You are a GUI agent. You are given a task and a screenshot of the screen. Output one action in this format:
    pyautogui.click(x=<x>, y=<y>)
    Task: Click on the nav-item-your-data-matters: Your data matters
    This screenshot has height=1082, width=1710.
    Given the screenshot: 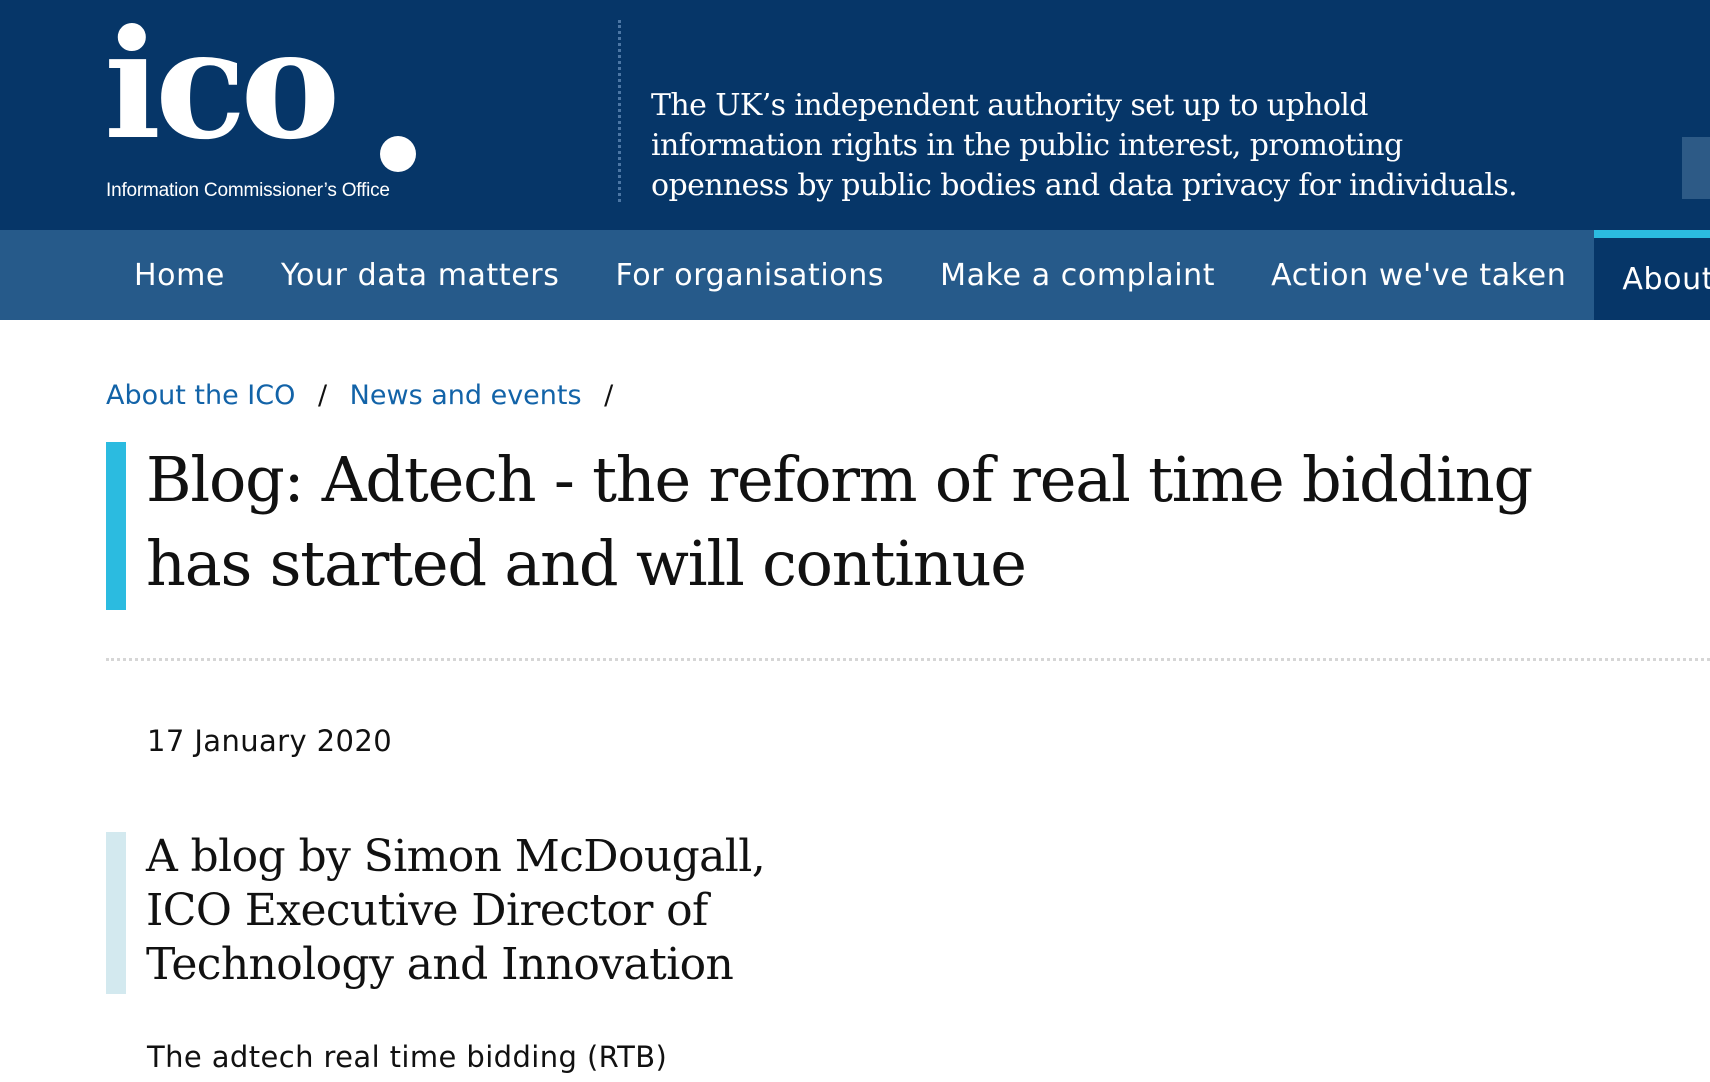 What is the action you would take?
    pyautogui.click(x=420, y=275)
    